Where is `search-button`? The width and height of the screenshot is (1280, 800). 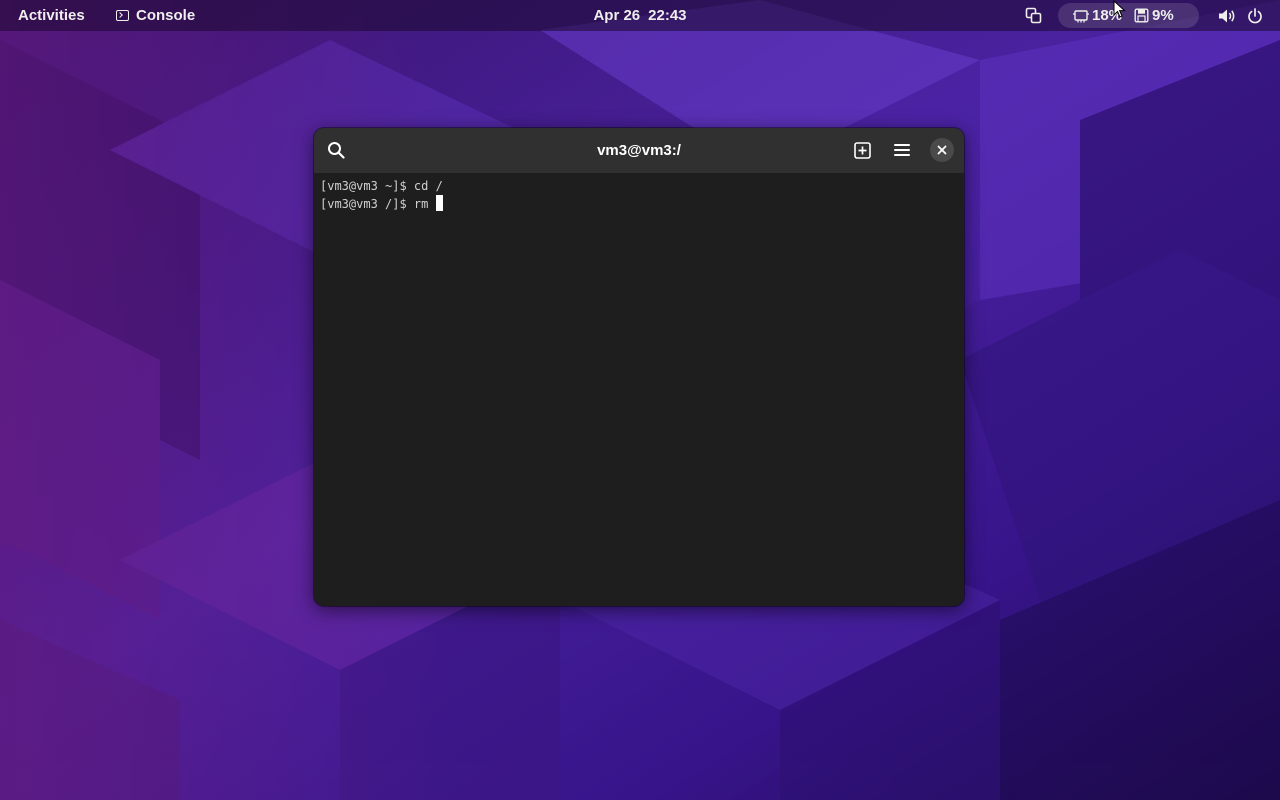 search-button is located at coordinates (336, 150).